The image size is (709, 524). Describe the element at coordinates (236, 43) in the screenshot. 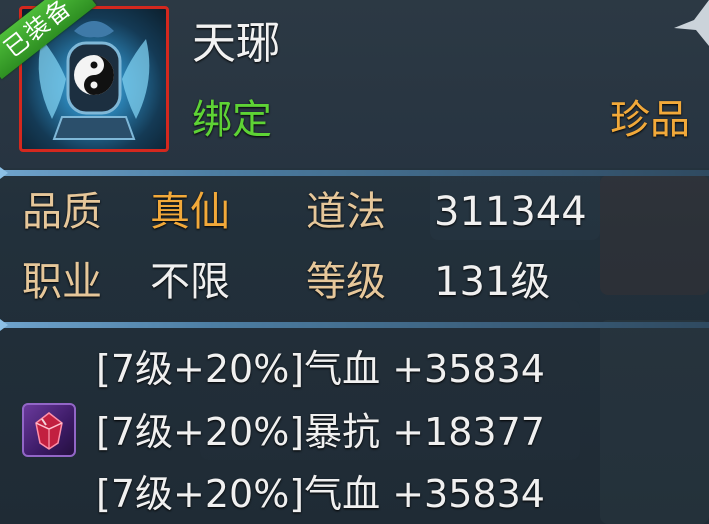

I see `item-name: 天琊` at that location.